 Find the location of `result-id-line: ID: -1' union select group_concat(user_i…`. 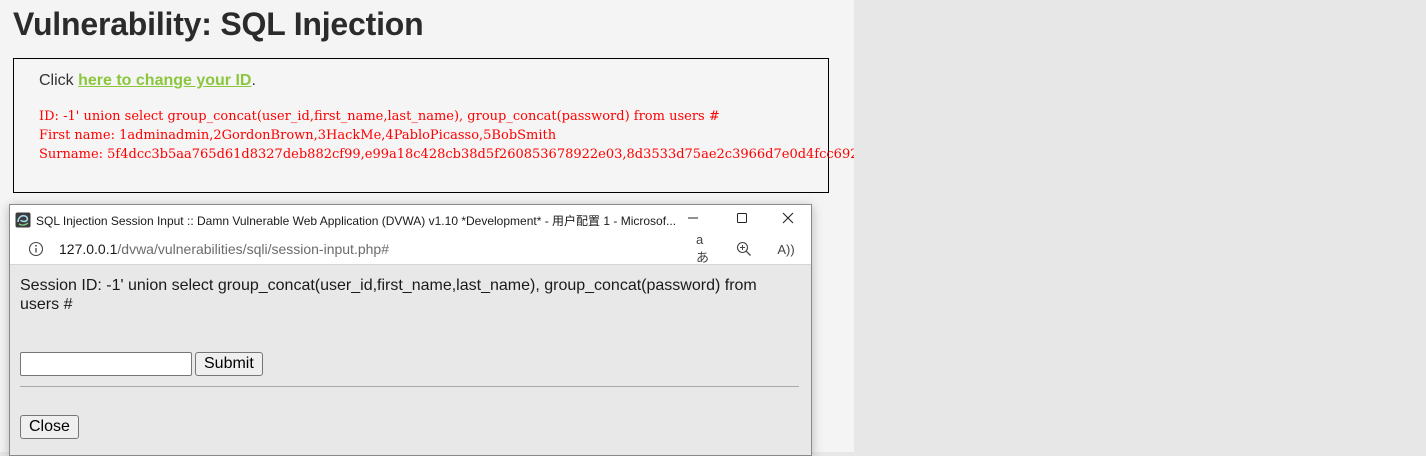

result-id-line: ID: -1' union select group_concat(user_i… is located at coordinates (379, 116).